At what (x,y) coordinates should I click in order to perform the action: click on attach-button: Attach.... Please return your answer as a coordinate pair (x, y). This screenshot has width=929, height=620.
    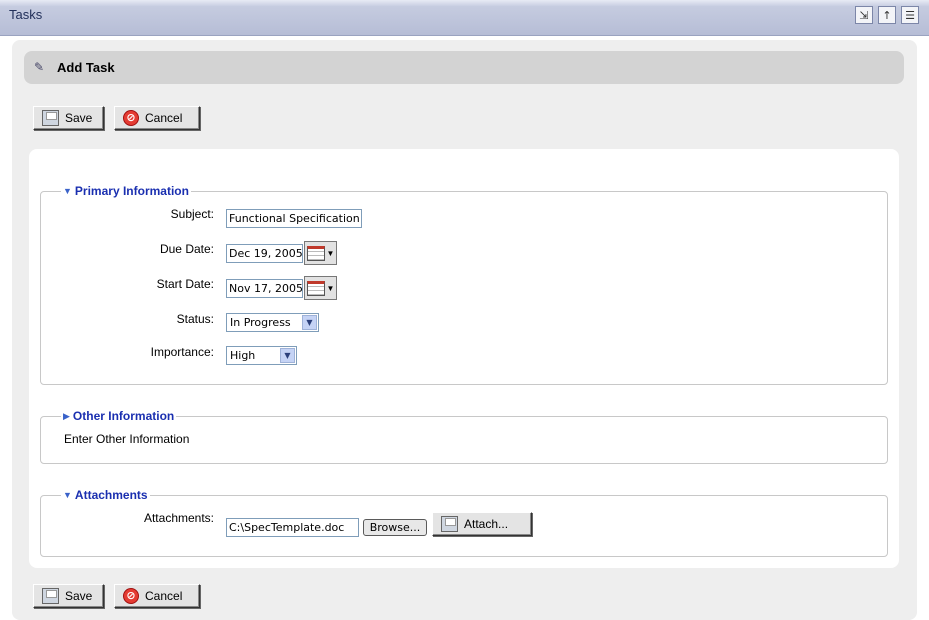
    Looking at the image, I should click on (482, 524).